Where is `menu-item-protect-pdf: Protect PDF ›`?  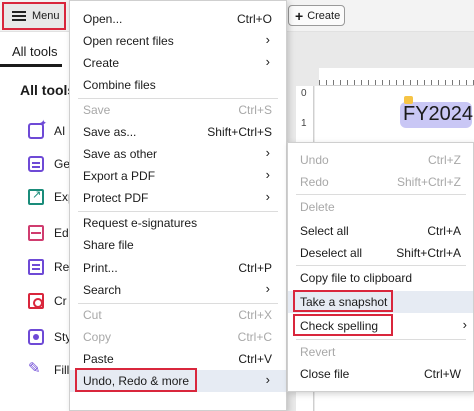 menu-item-protect-pdf: Protect PDF › is located at coordinates (178, 198).